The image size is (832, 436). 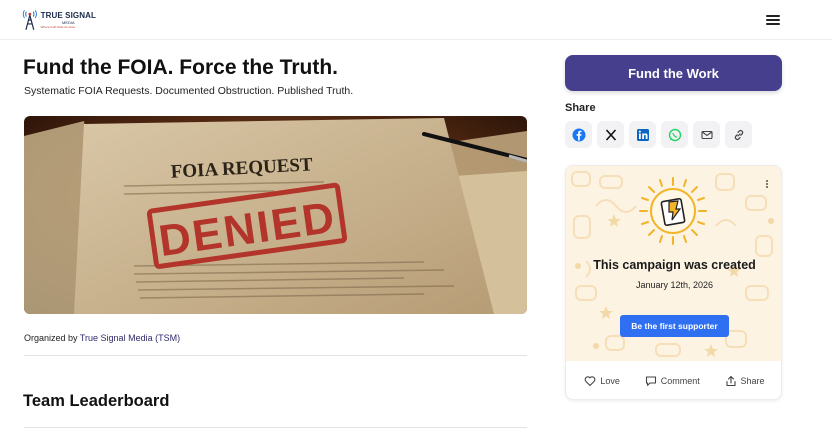 What do you see at coordinates (730, 381) in the screenshot?
I see `share-upload-icon` at bounding box center [730, 381].